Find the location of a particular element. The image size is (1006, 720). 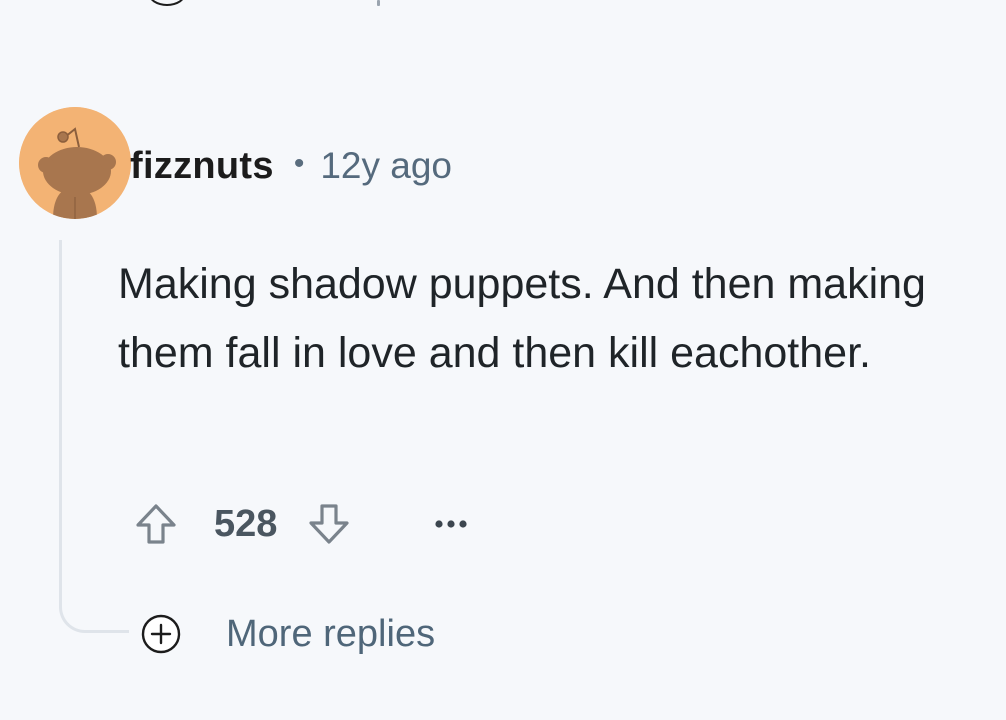

more-replies-label: More replies is located at coordinates (331, 633).